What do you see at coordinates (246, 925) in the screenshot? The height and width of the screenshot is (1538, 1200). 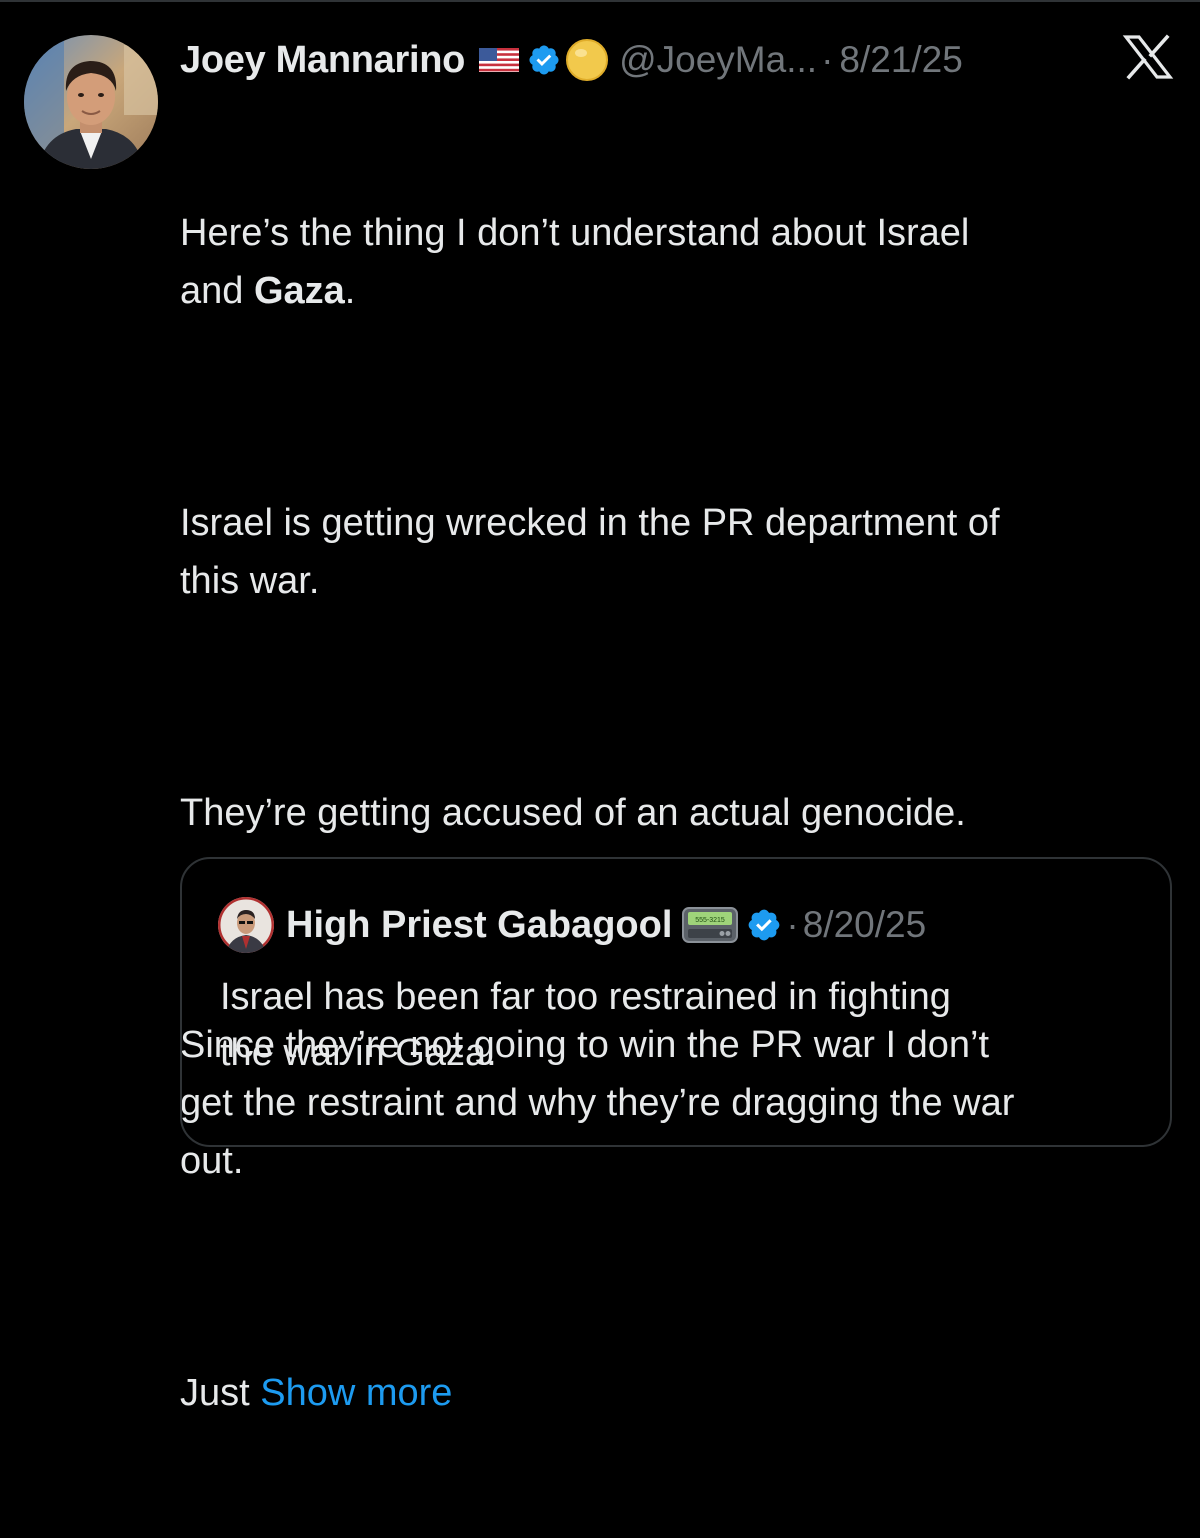 I see `quoted-author-avatar` at bounding box center [246, 925].